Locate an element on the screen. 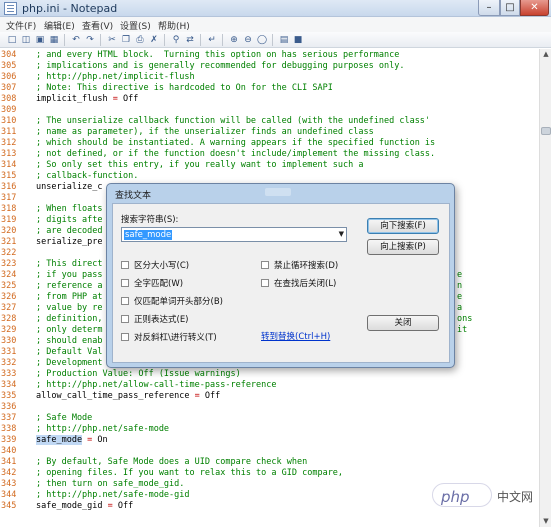 The height and width of the screenshot is (527, 551). php-cn-watermark: php 中文网 is located at coordinates (491, 496).